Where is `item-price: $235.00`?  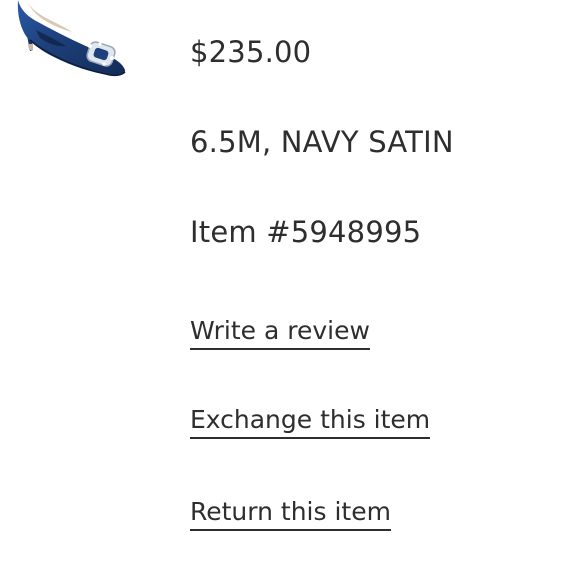 item-price: $235.00 is located at coordinates (251, 52).